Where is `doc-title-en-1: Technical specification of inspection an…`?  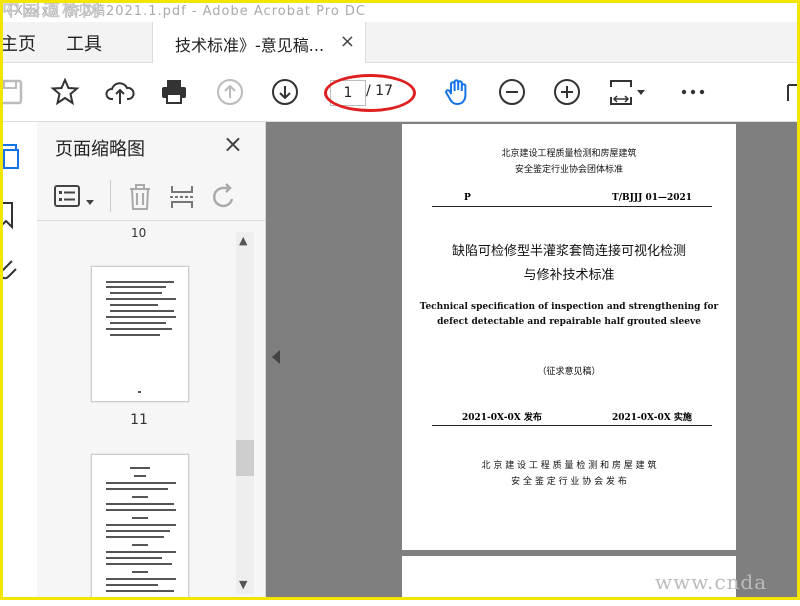 doc-title-en-1: Technical specification of inspection an… is located at coordinates (569, 307).